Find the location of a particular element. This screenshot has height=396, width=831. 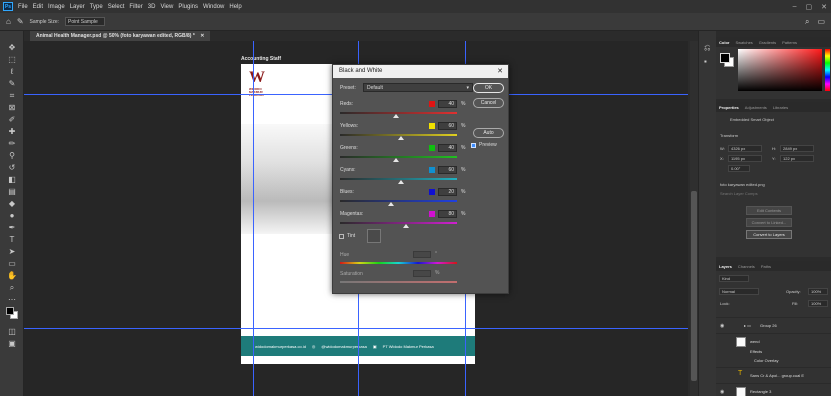

tint-color-swatch is located at coordinates (374, 236).